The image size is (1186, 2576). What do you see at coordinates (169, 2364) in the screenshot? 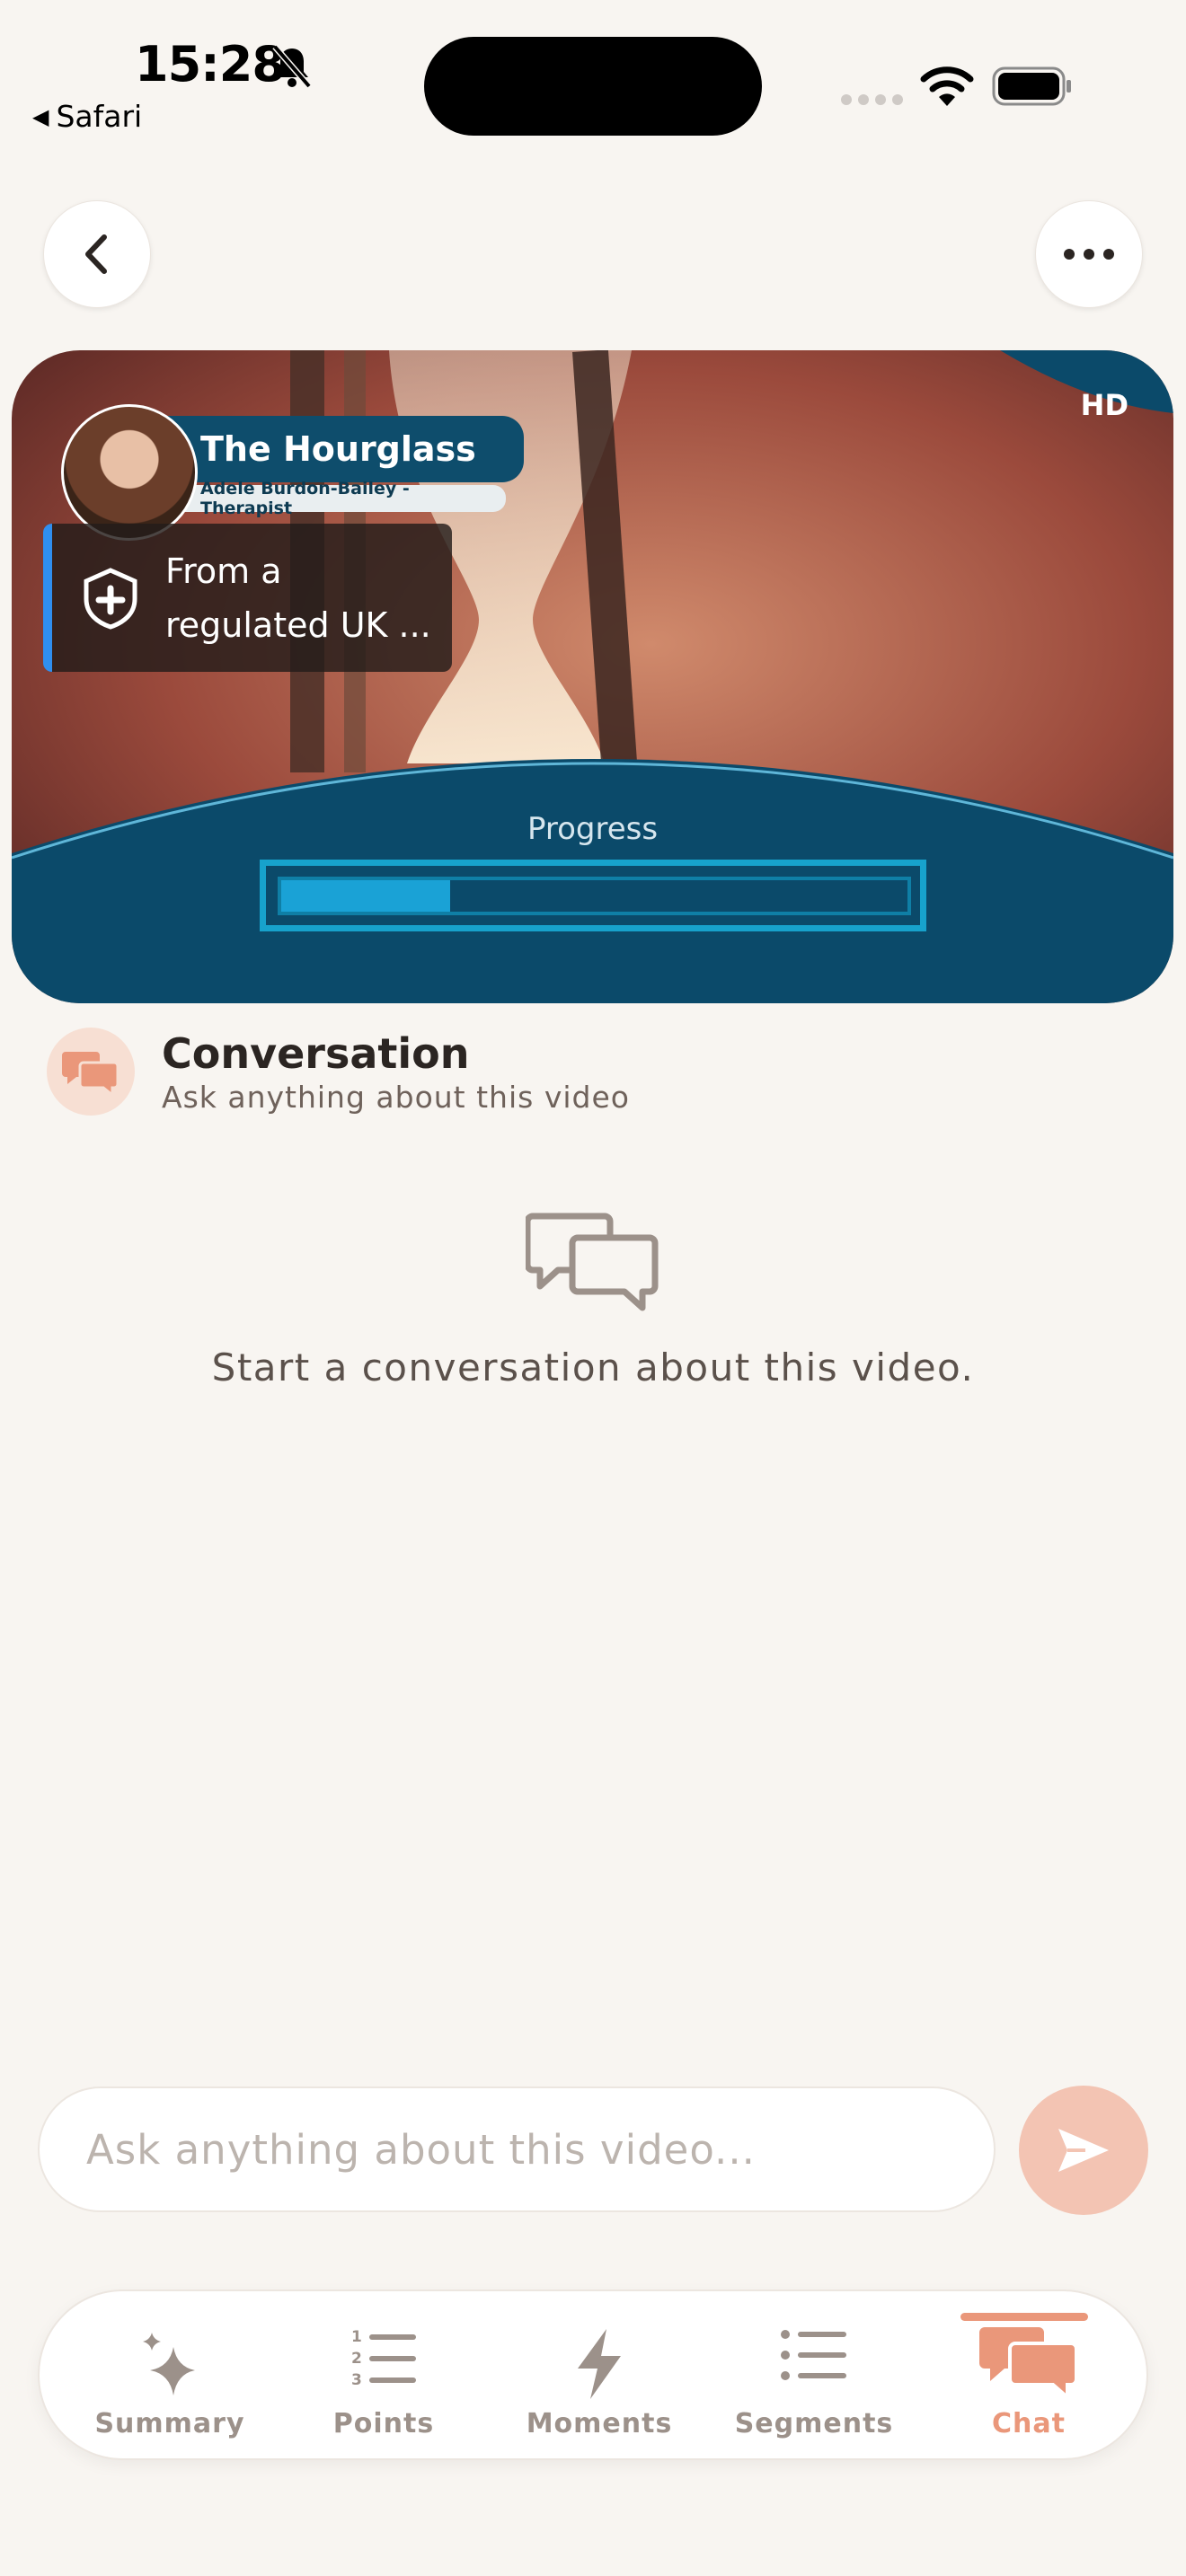
I see `sparkle-icon` at bounding box center [169, 2364].